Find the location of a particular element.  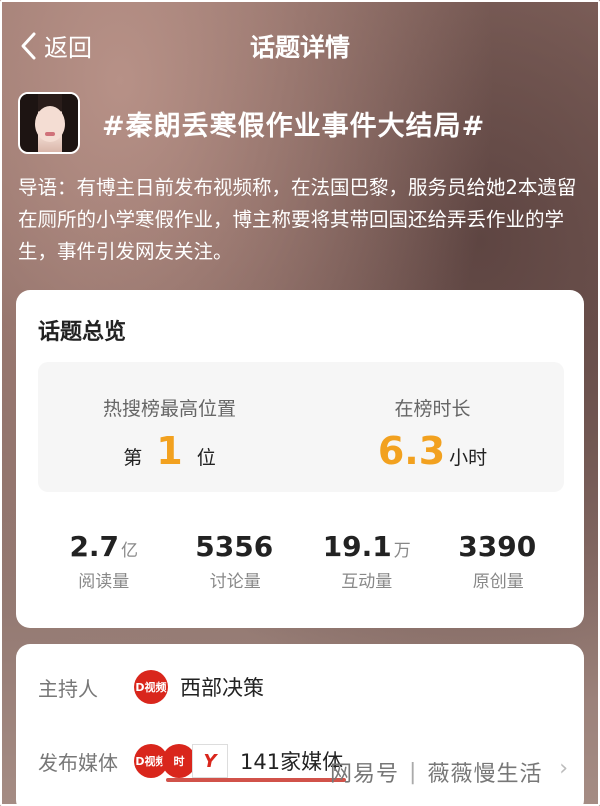

host-logo: D视频 is located at coordinates (151, 687).